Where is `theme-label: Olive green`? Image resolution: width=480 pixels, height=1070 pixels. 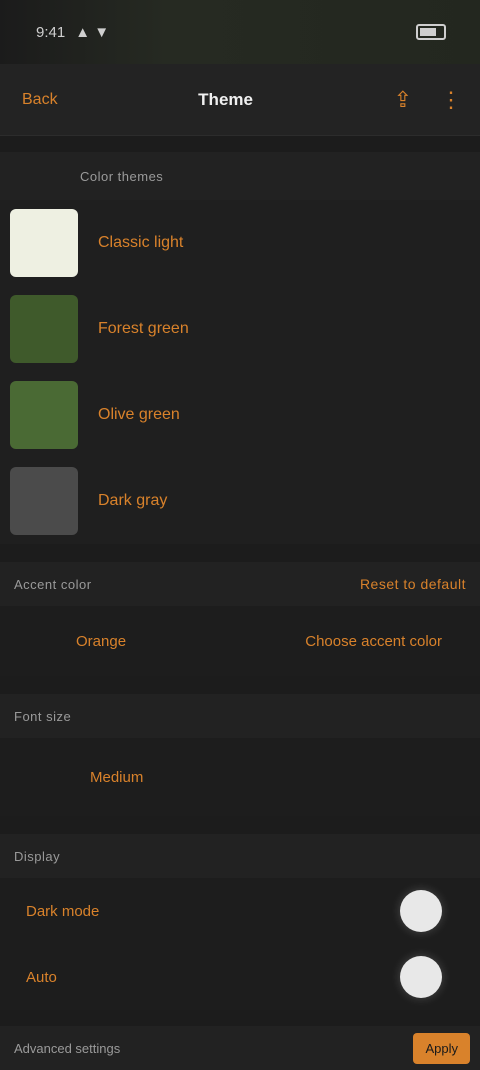 theme-label: Olive green is located at coordinates (139, 414).